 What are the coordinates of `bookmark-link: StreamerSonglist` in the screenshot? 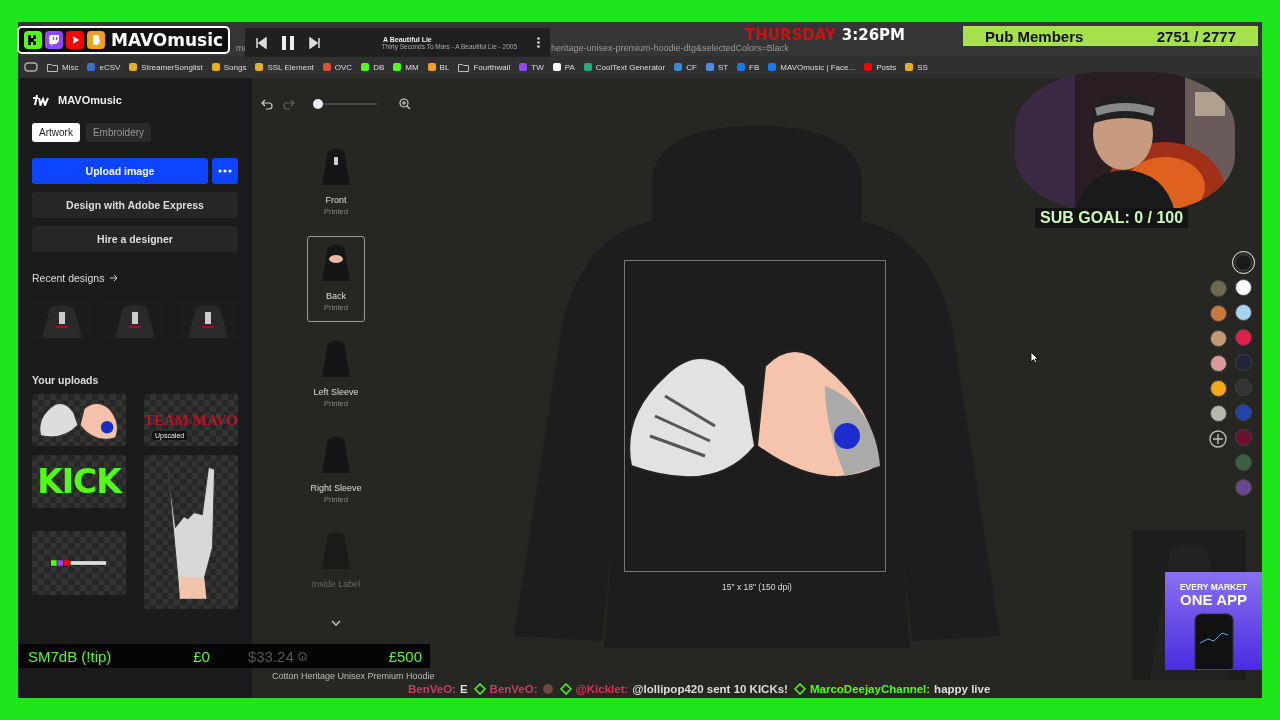 It's located at (172, 67).